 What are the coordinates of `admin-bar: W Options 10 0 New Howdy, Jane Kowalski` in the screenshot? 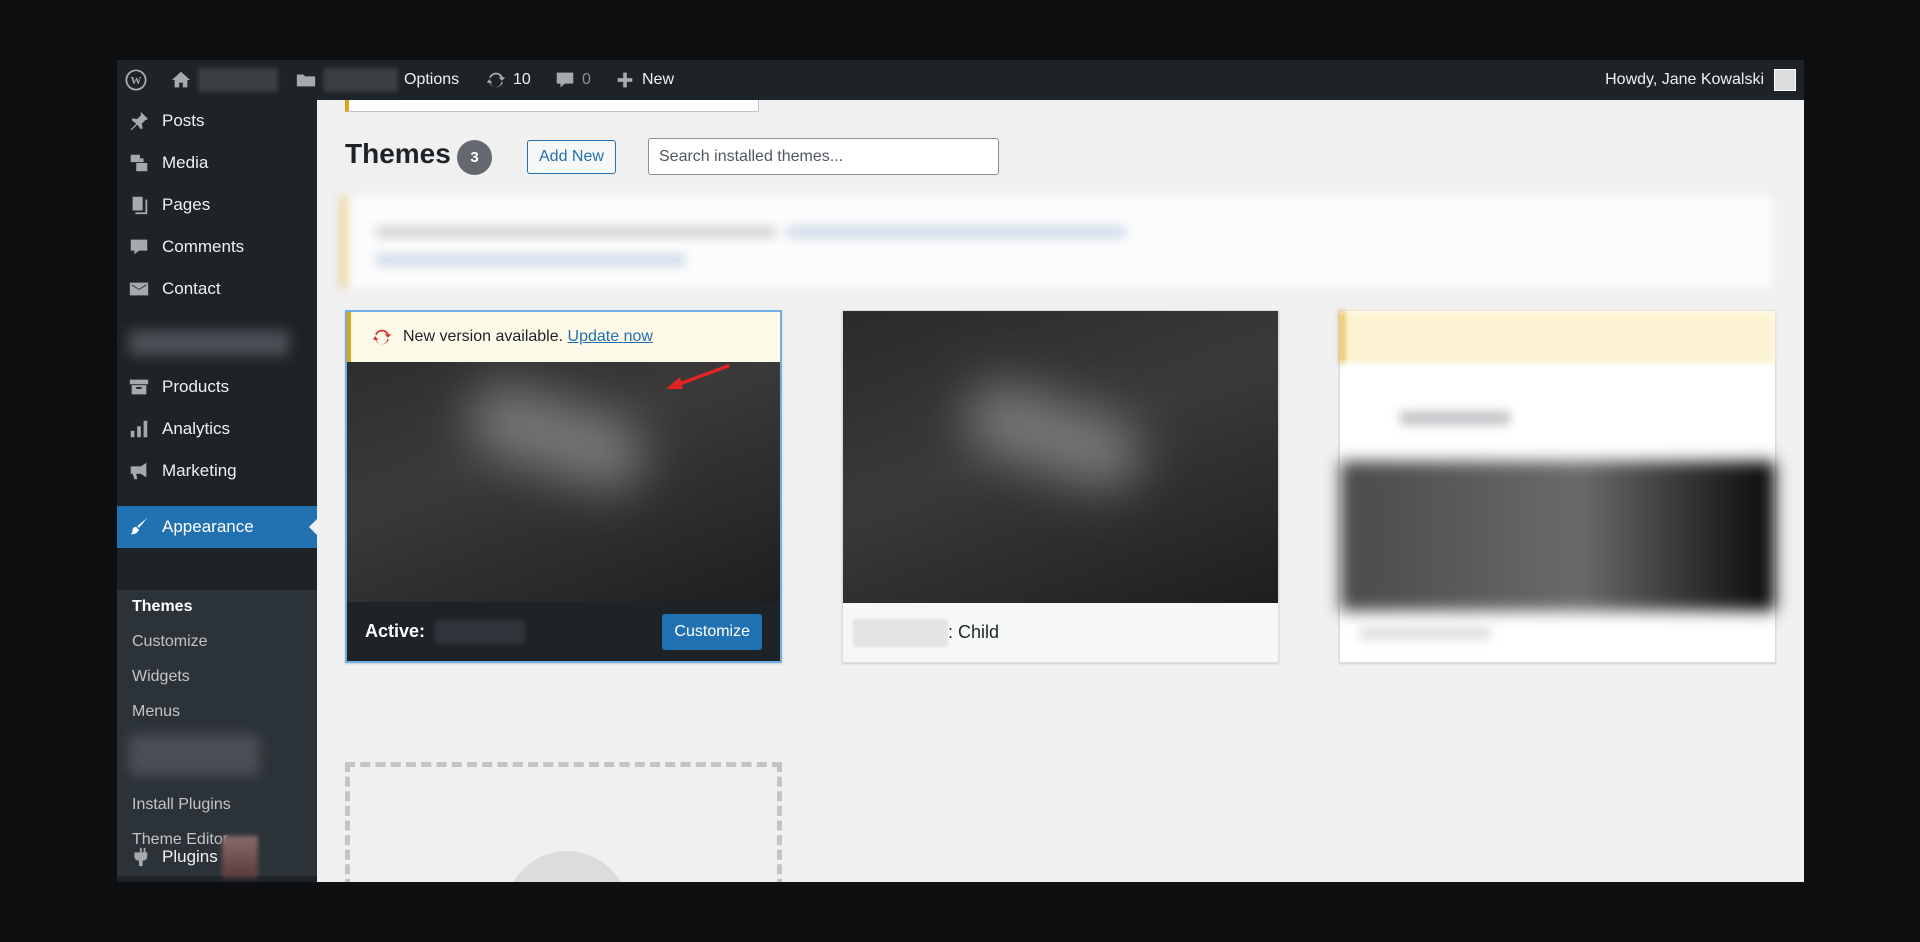 It's located at (960, 80).